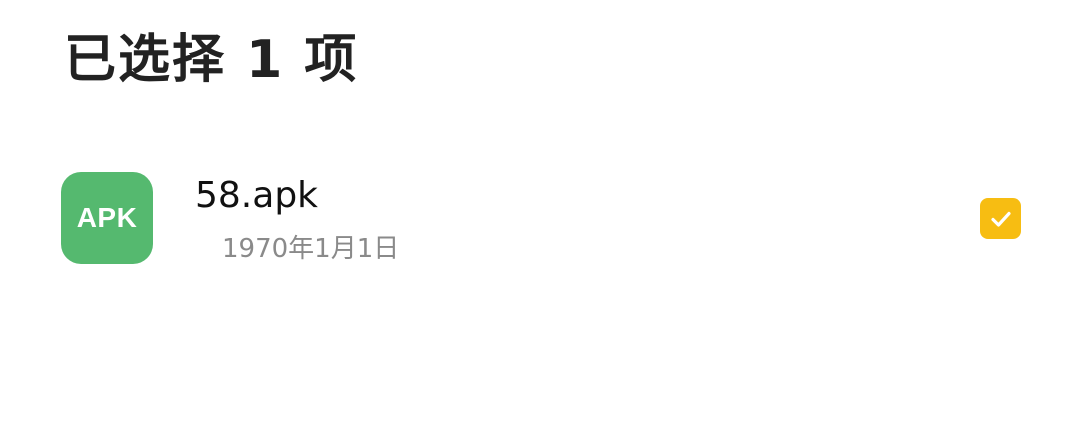 This screenshot has width=1080, height=444. I want to click on selection-checkbox, so click(1000, 218).